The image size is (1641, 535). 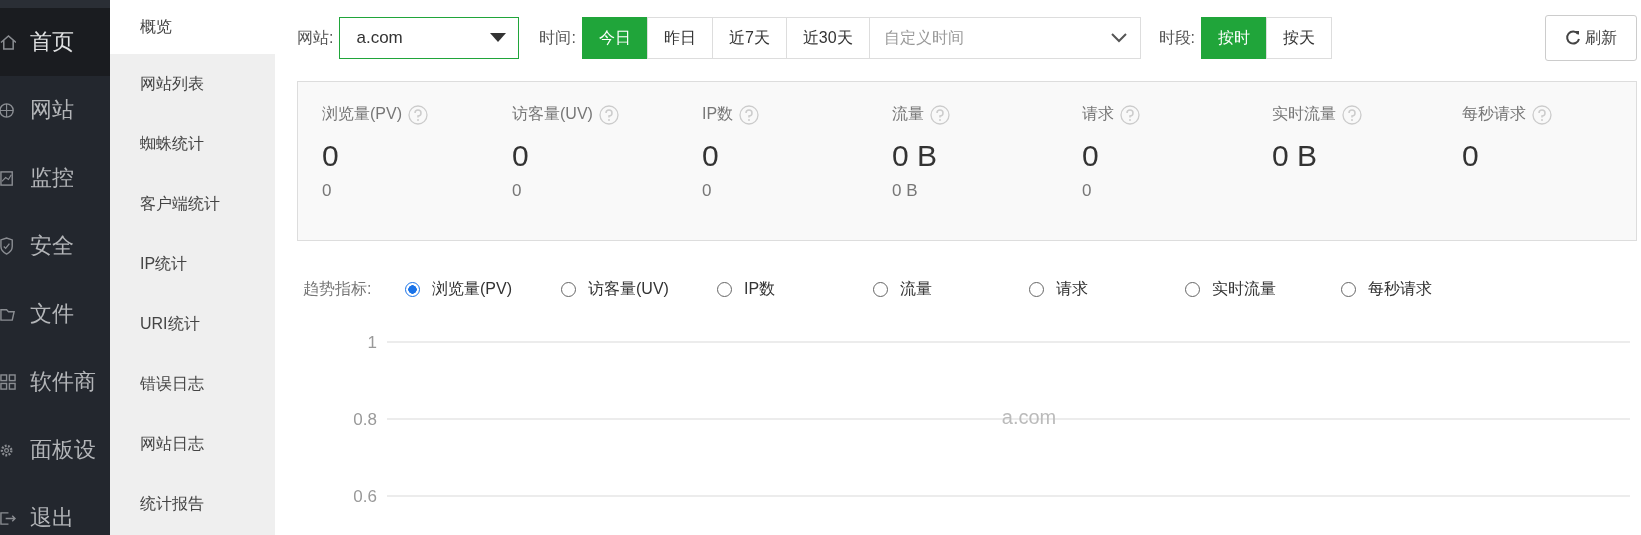 What do you see at coordinates (365, 419) in the screenshot?
I see `axis-tick-label: 0.8` at bounding box center [365, 419].